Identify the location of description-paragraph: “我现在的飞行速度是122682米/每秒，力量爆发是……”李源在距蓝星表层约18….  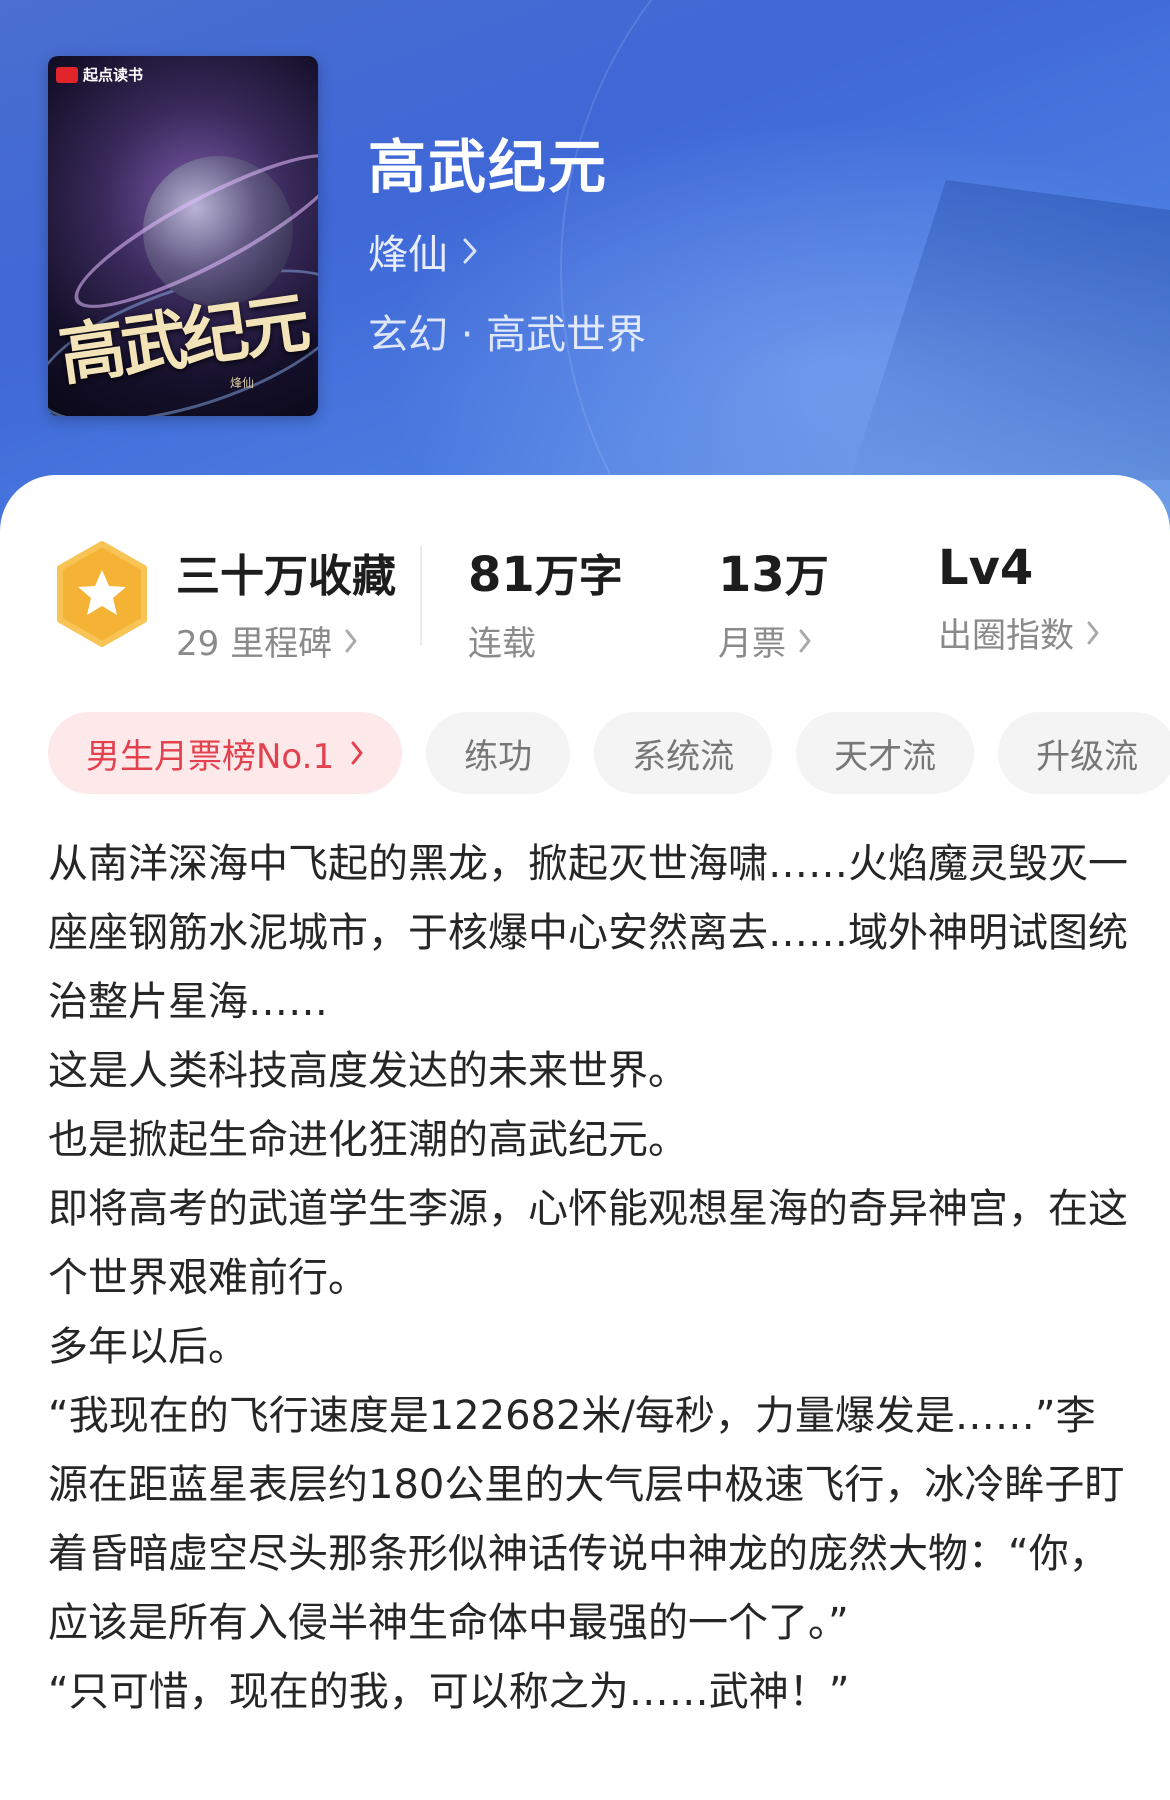
(586, 1519).